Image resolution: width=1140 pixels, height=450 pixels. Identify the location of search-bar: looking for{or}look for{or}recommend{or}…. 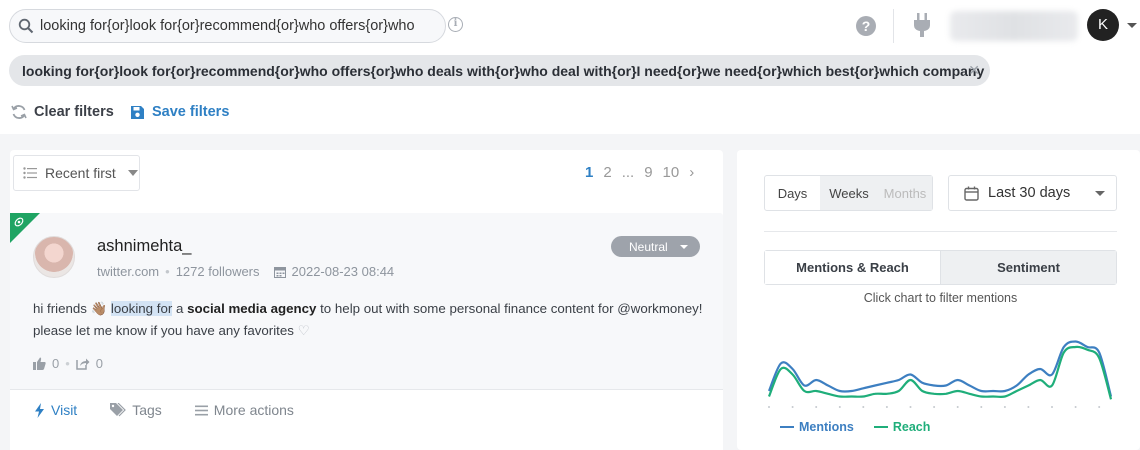
(227, 26).